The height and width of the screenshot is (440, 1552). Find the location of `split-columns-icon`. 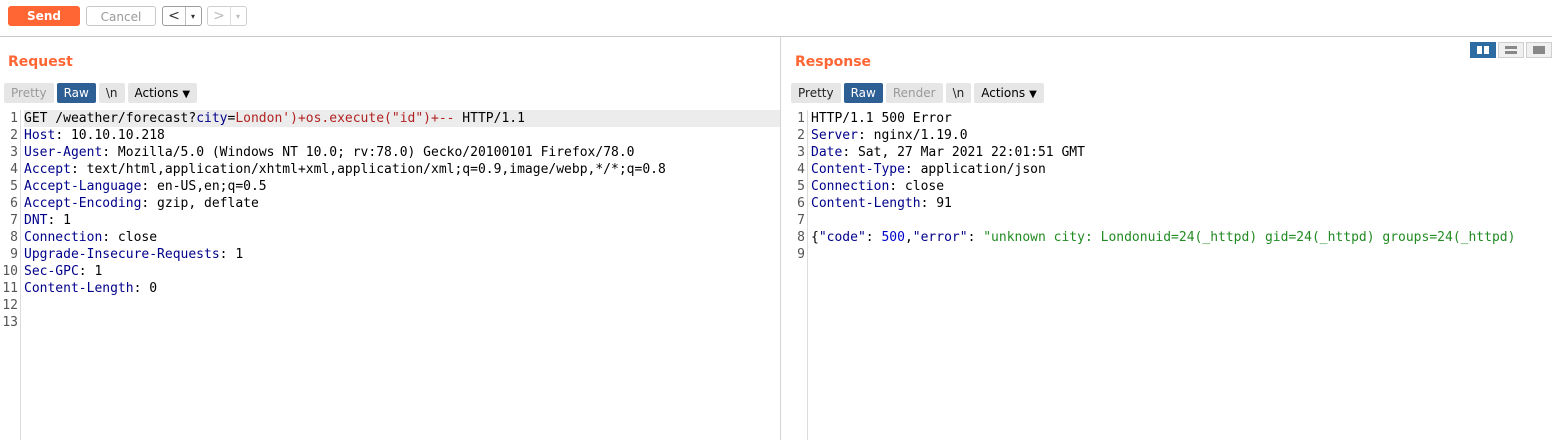

split-columns-icon is located at coordinates (1483, 50).